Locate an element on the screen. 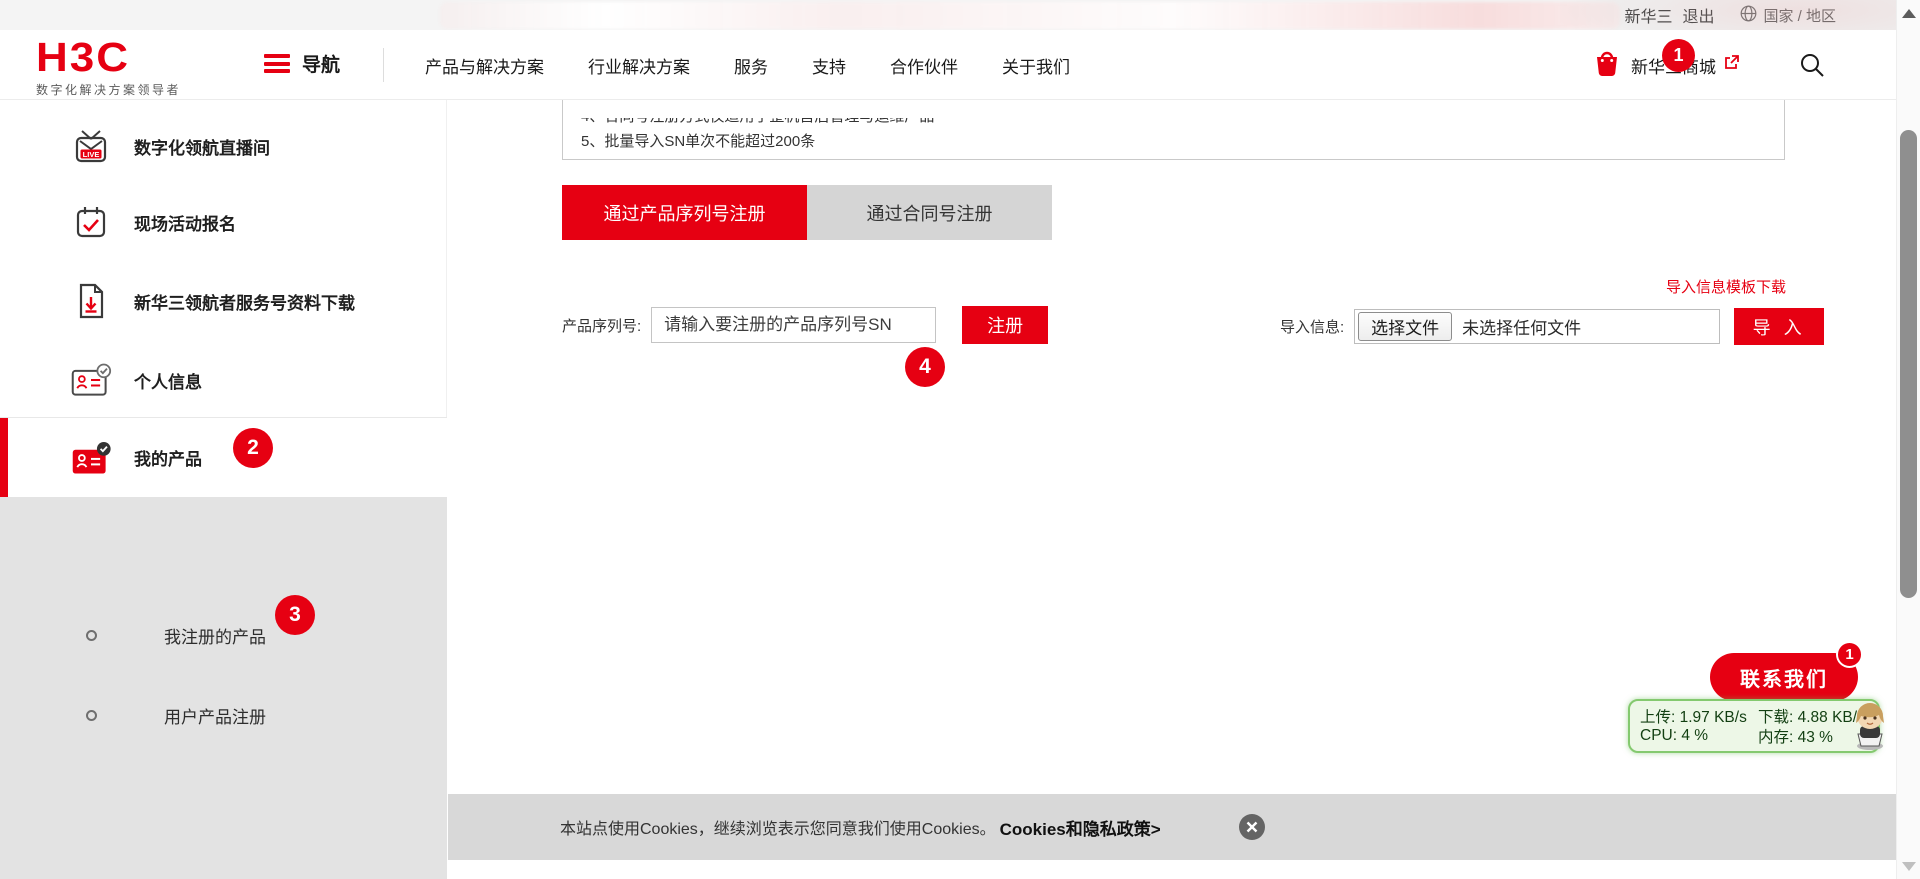  cookie-policy-link: Cookies和隐私政策> is located at coordinates (1080, 827).